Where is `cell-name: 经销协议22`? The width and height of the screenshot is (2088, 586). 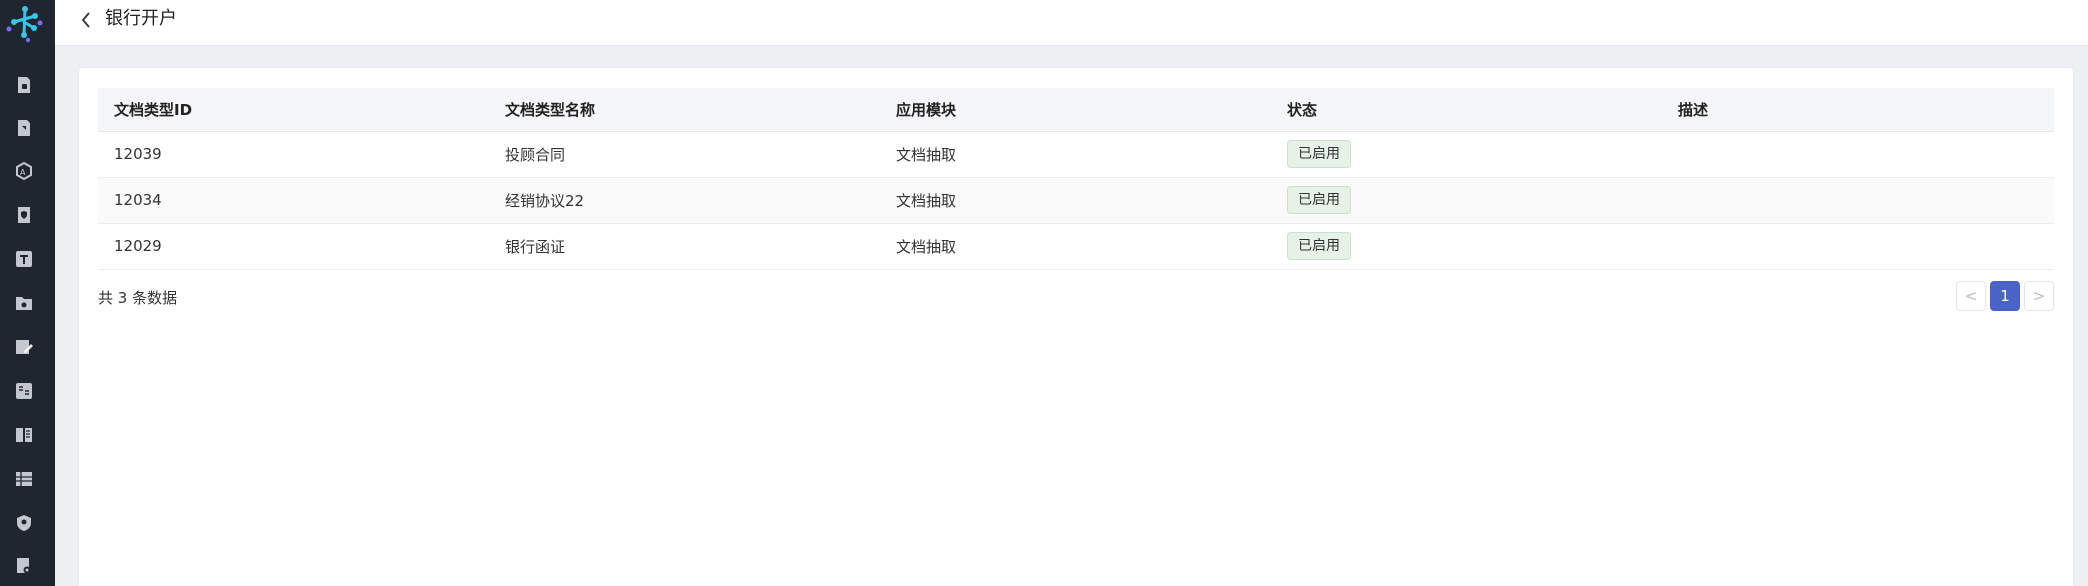 cell-name: 经销协议22 is located at coordinates (684, 200).